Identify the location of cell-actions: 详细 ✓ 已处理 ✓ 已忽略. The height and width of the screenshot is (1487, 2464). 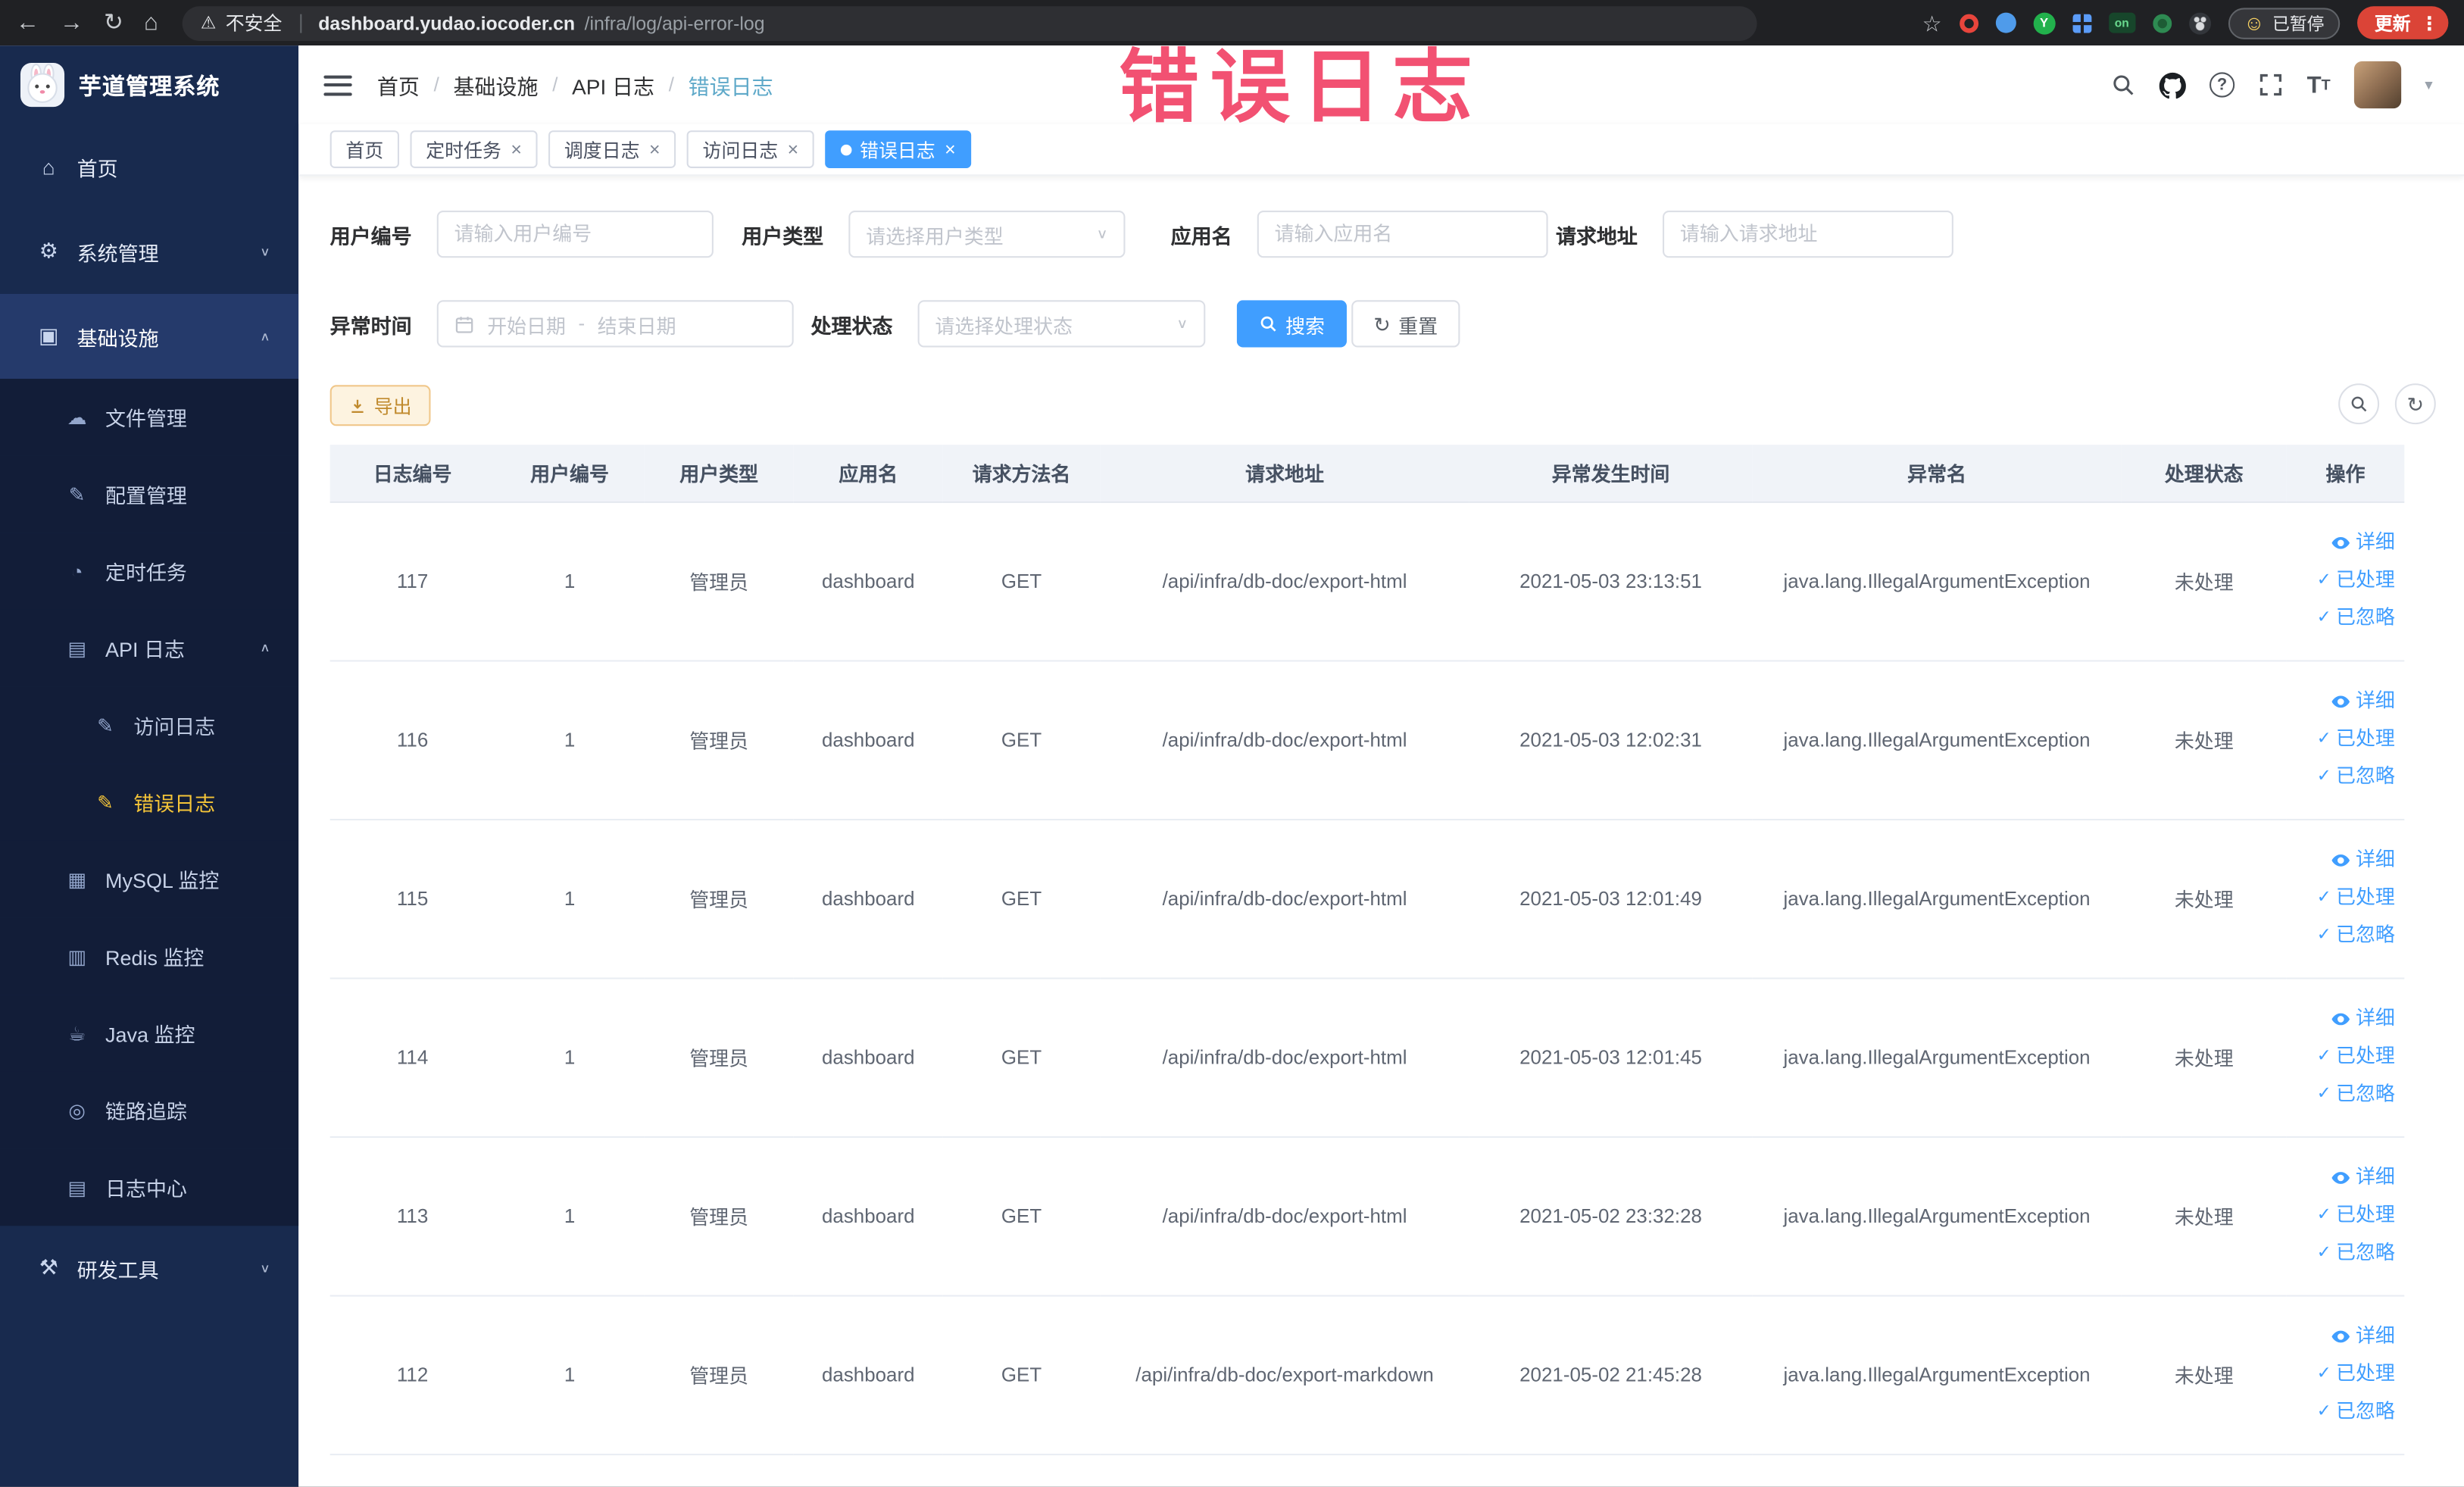
(2345, 740).